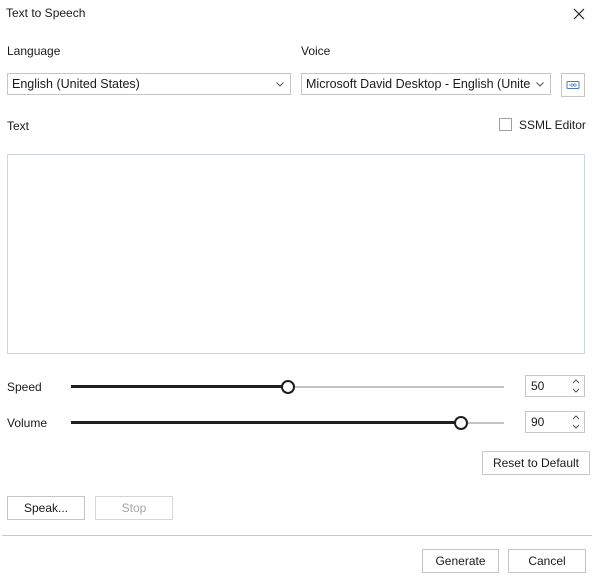  I want to click on language-select-value: English (United States), so click(76, 84).